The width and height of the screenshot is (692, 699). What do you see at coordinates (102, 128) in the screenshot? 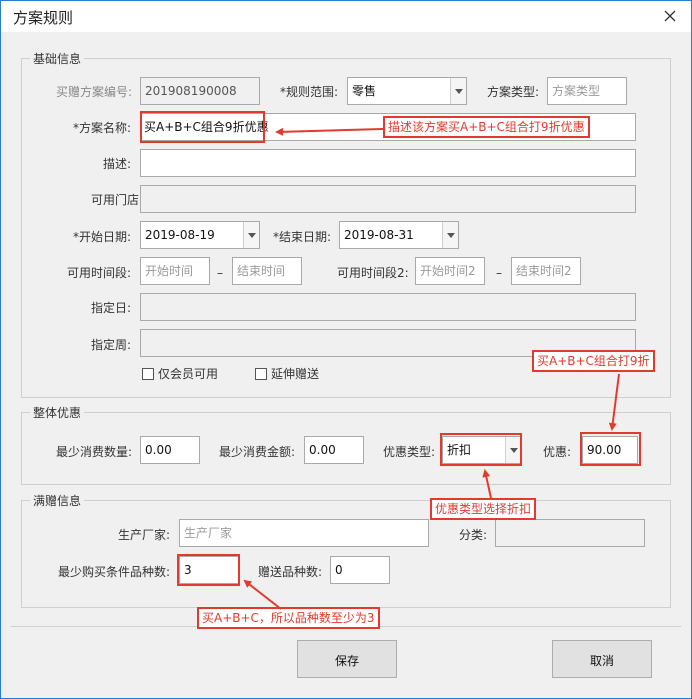
I see `name-label: *方案名称:` at bounding box center [102, 128].